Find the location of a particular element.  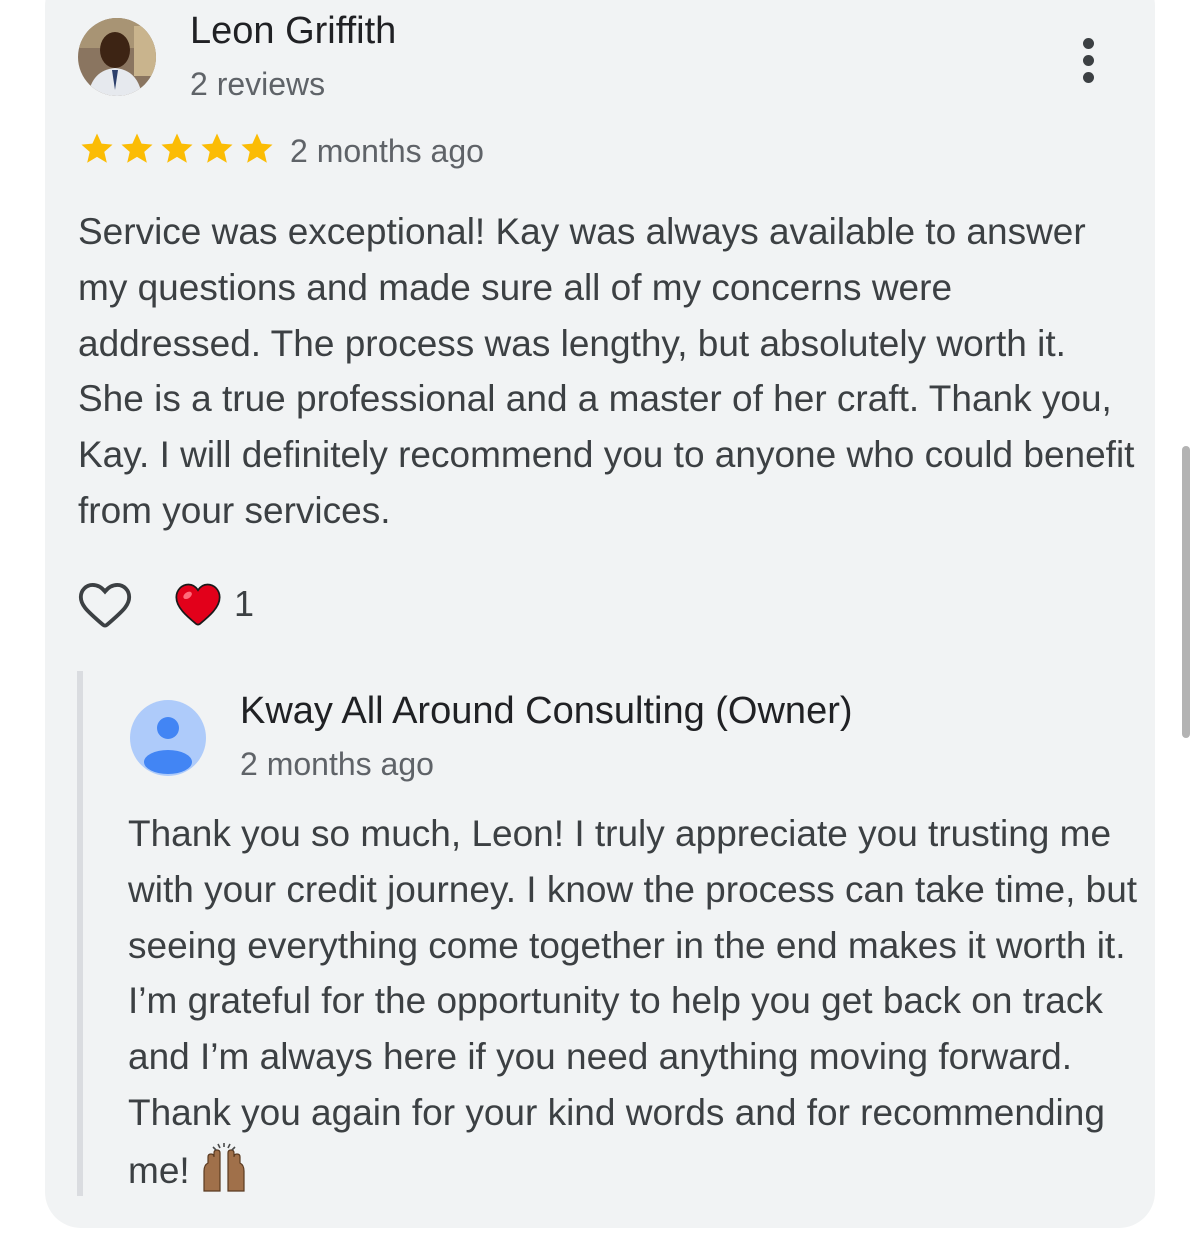

owner-reply-time: 2 months ago is located at coordinates (337, 764).